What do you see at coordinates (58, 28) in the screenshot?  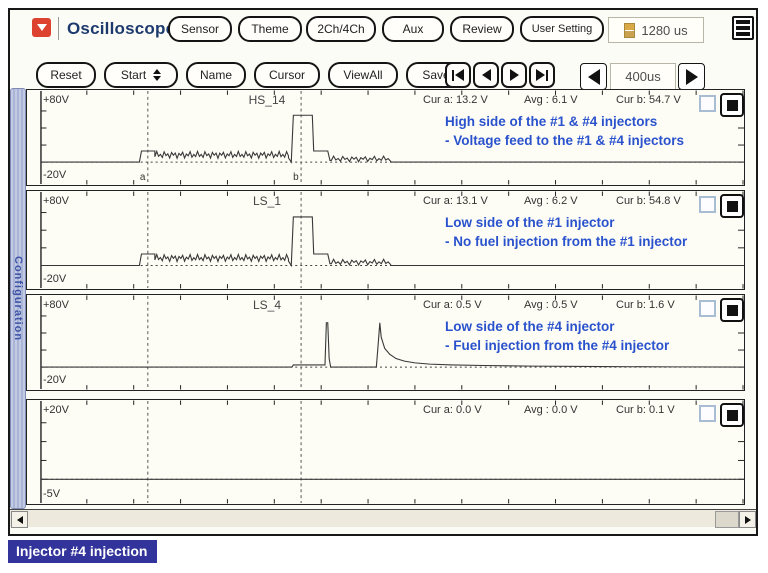 I see `title-separator` at bounding box center [58, 28].